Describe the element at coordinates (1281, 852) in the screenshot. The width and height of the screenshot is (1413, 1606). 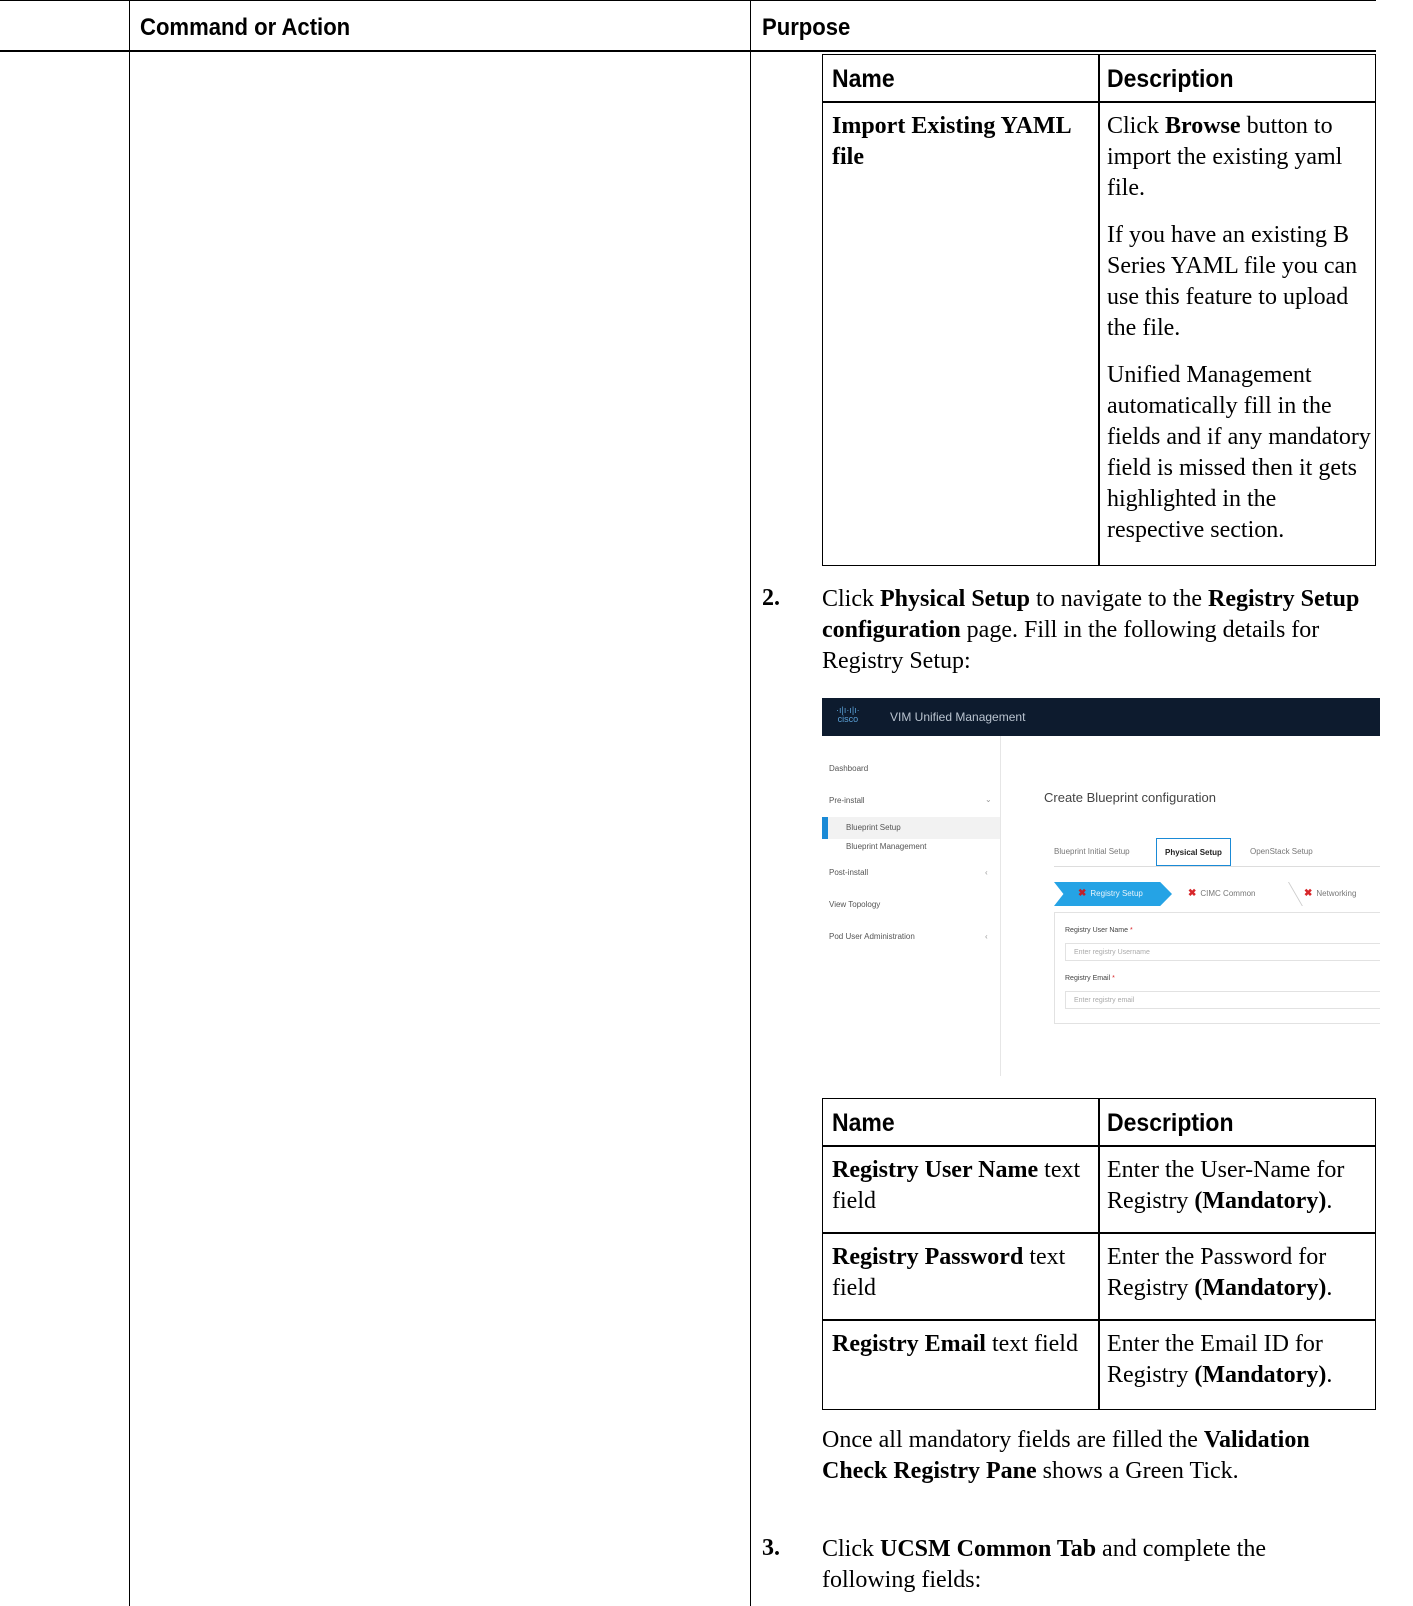
I see `tab-openstack-setup: OpenStack Setup` at that location.